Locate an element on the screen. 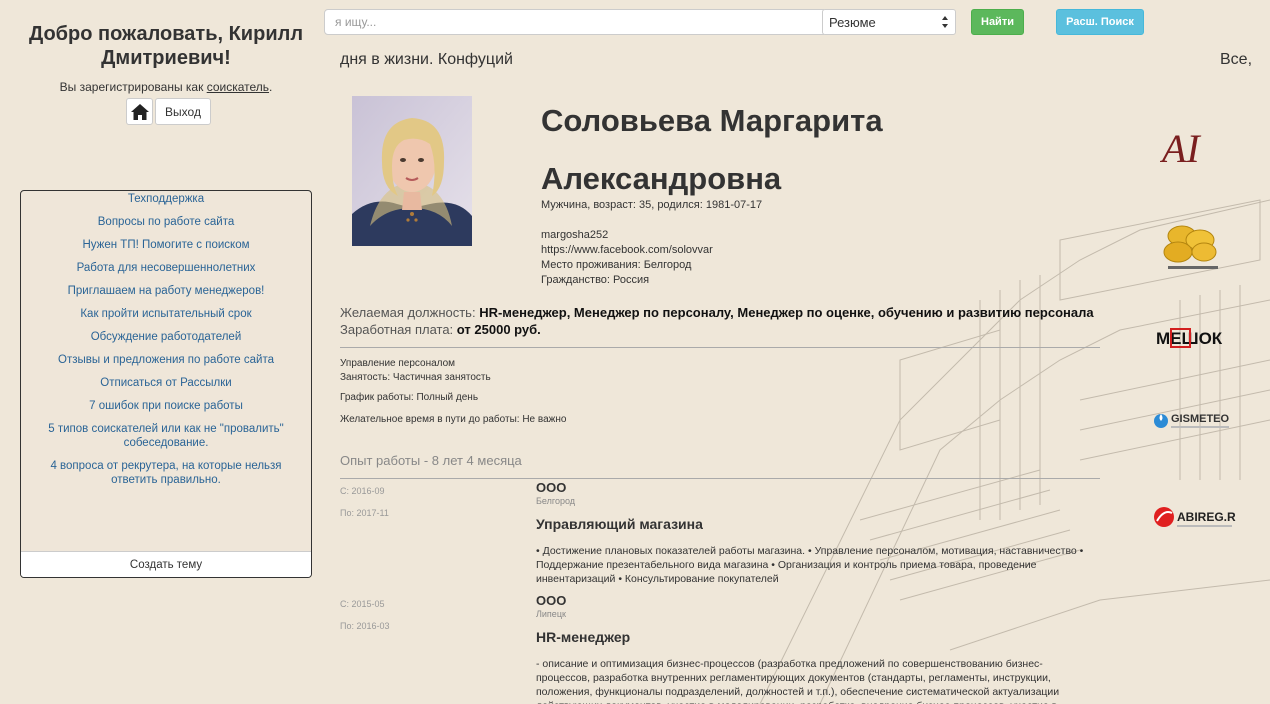 This screenshot has height=704, width=1270. profile-name-line1: Соловьева Маргарита is located at coordinates (712, 120).